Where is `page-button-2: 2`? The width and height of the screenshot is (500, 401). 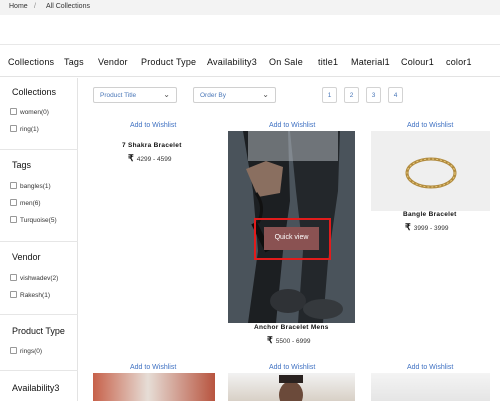
page-button-2: 2 is located at coordinates (351, 95).